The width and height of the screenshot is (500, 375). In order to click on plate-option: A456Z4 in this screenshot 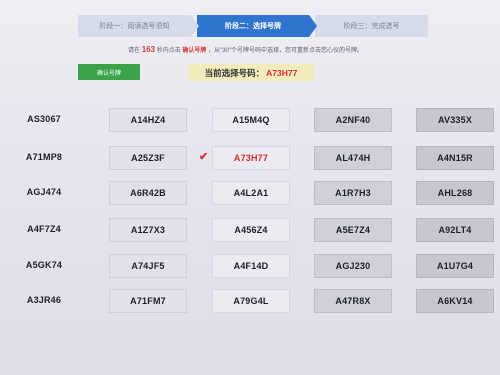, I will do `click(251, 230)`.